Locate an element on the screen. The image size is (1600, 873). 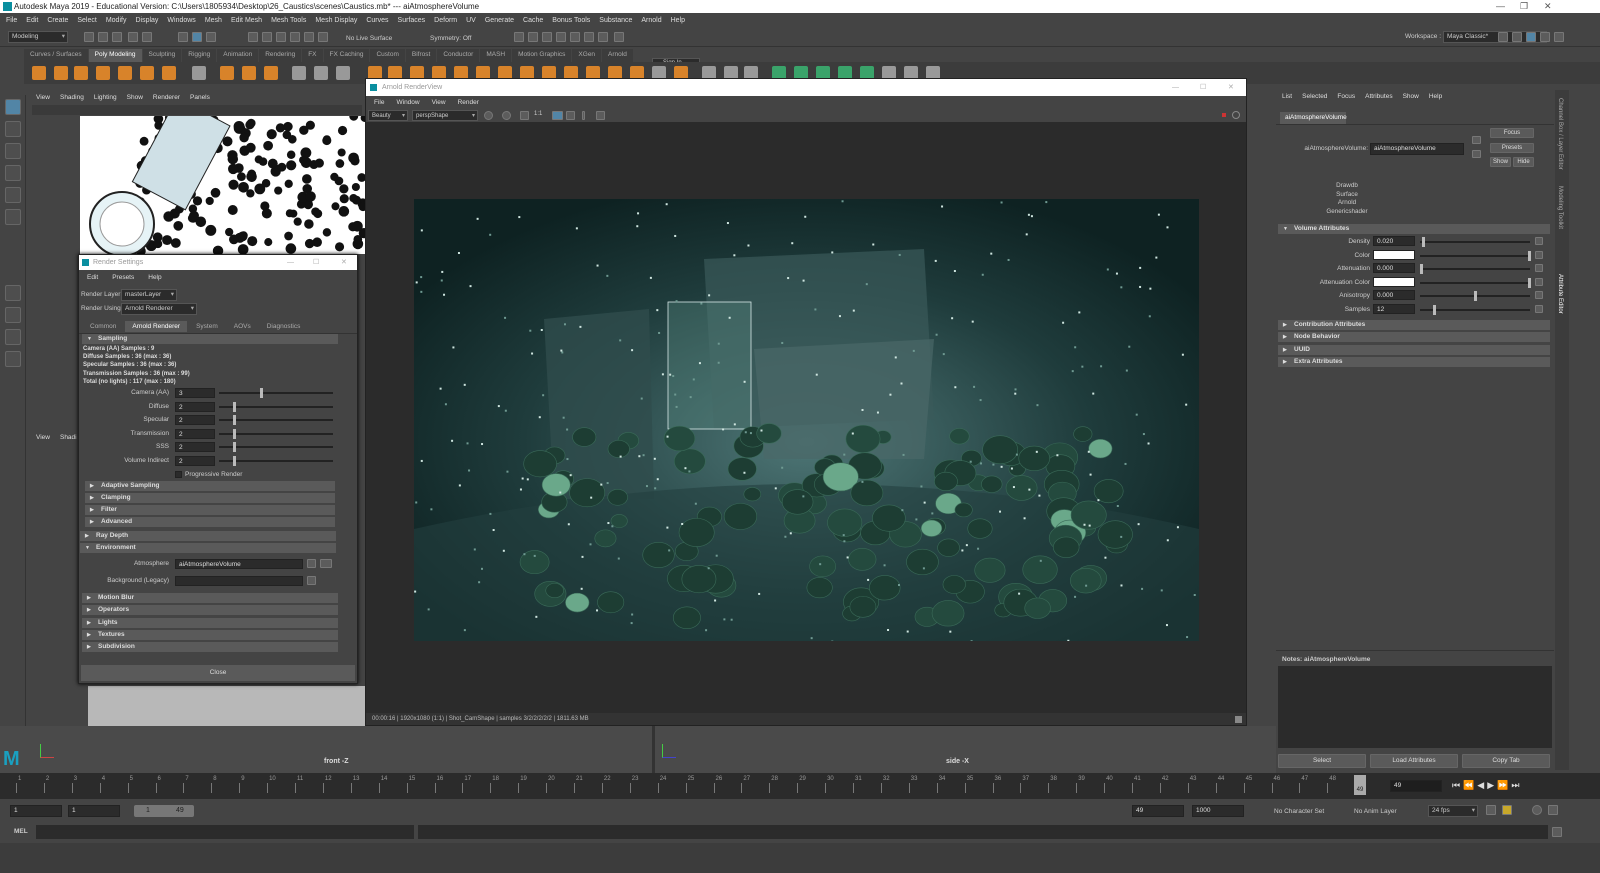
menu-arnold: Arnold is located at coordinates (651, 20).